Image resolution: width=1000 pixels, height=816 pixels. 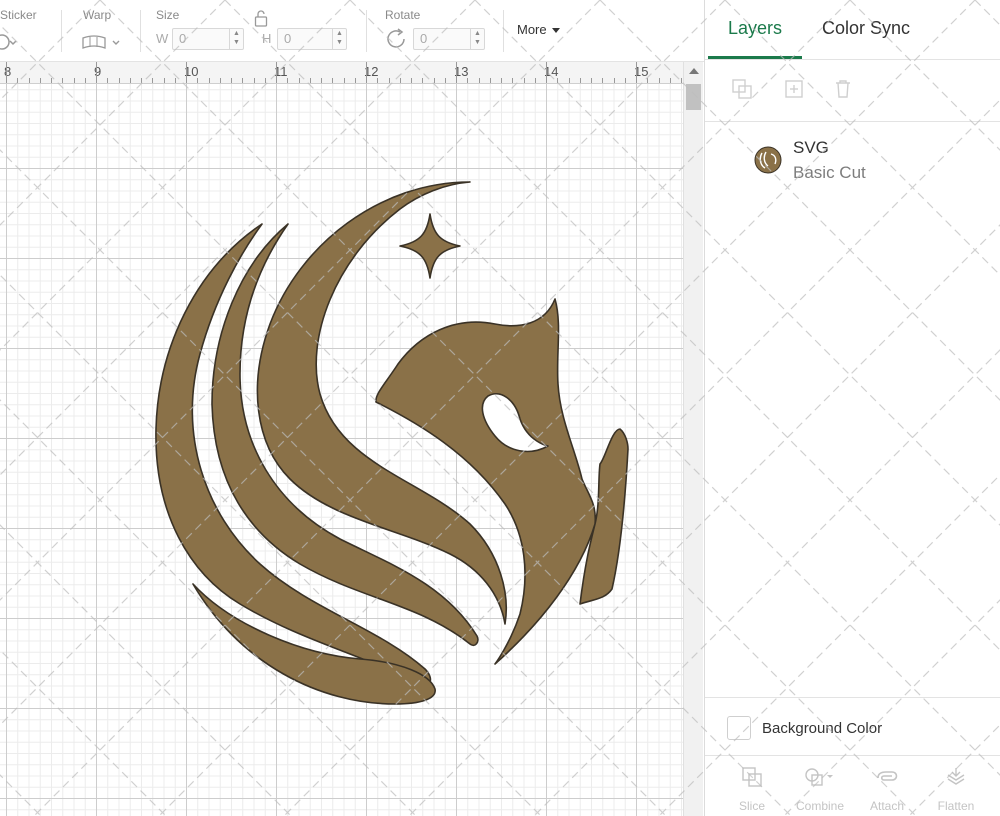 What do you see at coordinates (102, 43) in the screenshot?
I see `warp-icon` at bounding box center [102, 43].